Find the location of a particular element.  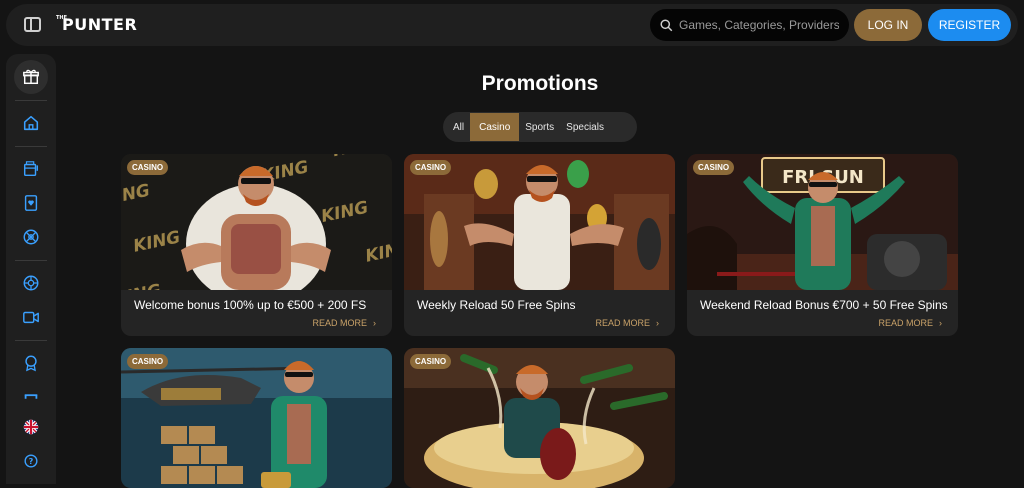

slots-icon is located at coordinates (31, 169).